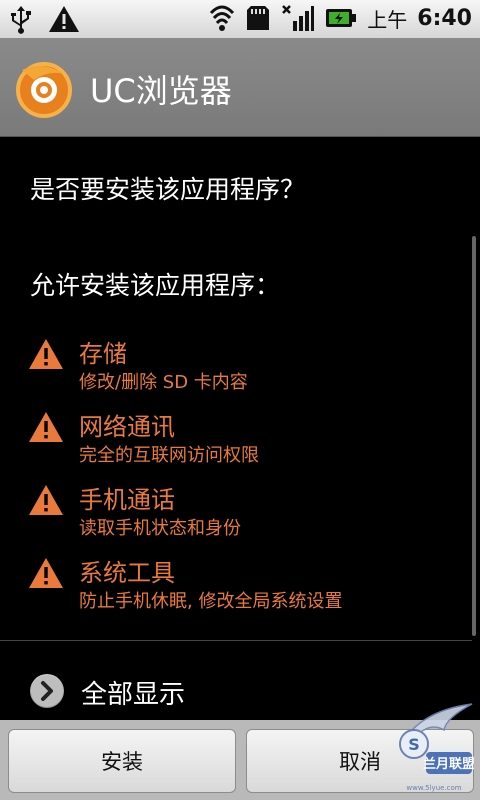 This screenshot has width=480, height=800. Describe the element at coordinates (103, 354) in the screenshot. I see `permission-name: 存储` at that location.